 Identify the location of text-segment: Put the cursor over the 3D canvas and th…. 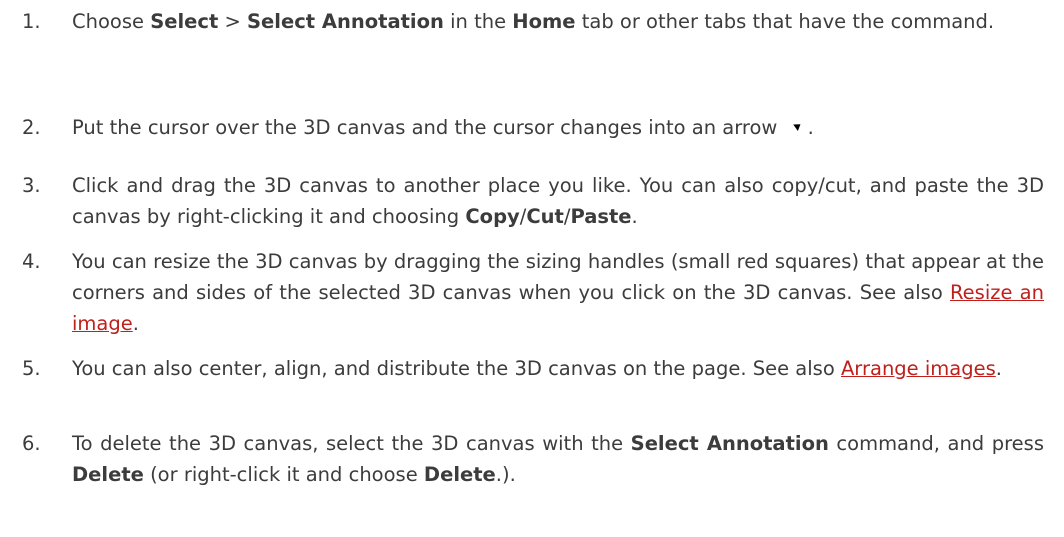
(425, 127).